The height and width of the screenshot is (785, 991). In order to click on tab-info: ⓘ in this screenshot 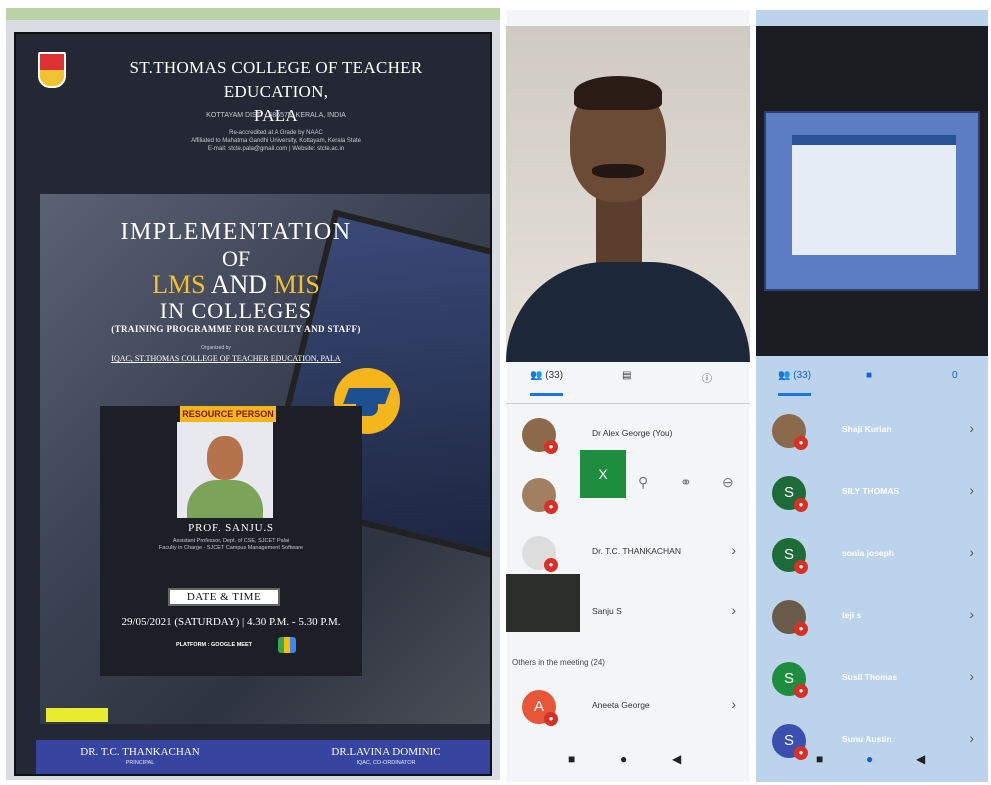, I will do `click(707, 377)`.